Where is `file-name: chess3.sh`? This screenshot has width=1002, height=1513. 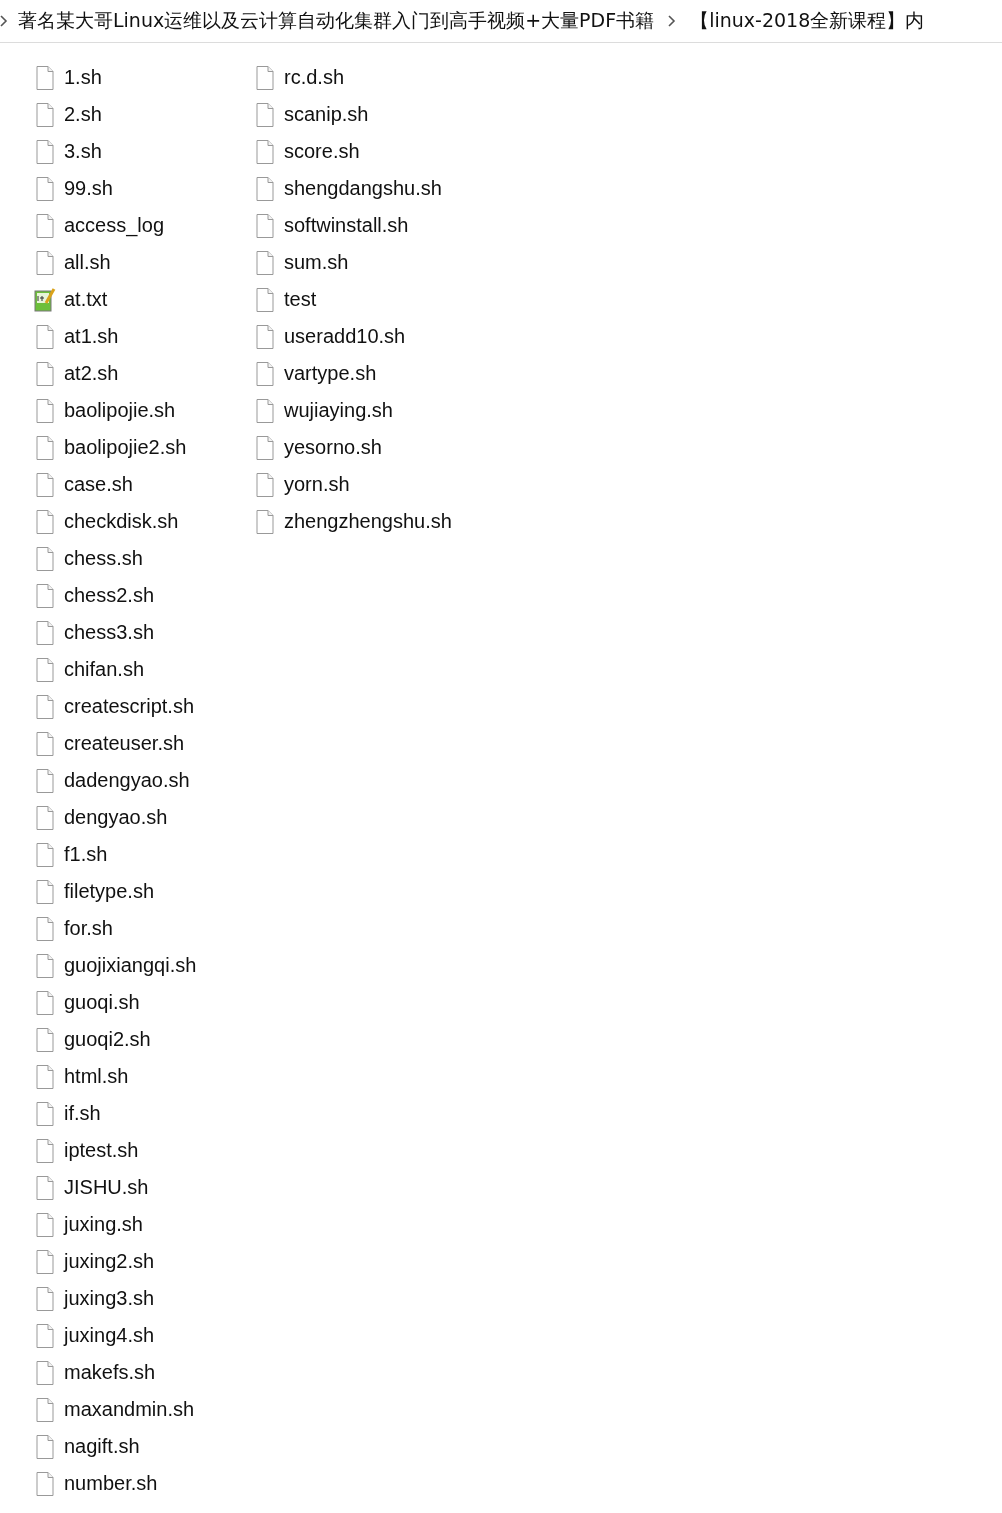
file-name: chess3.sh is located at coordinates (109, 632).